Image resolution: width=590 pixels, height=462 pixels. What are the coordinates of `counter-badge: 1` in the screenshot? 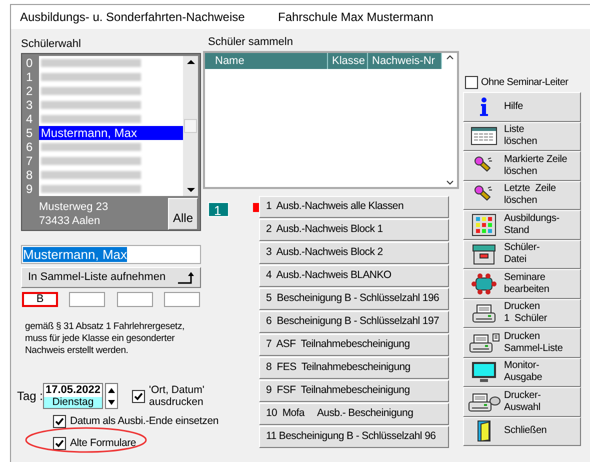 It's located at (218, 209).